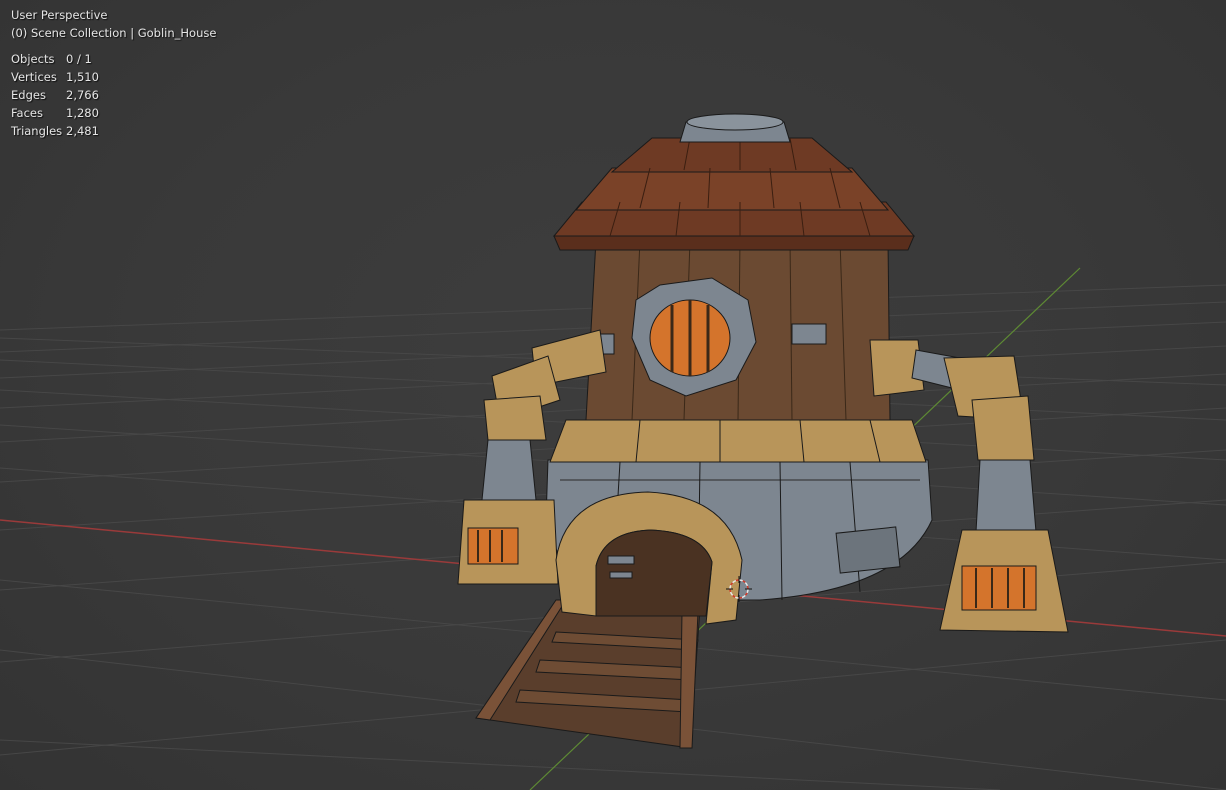 The height and width of the screenshot is (790, 1226). I want to click on stat-row-objects: Objects 0 / 1, so click(113, 59).